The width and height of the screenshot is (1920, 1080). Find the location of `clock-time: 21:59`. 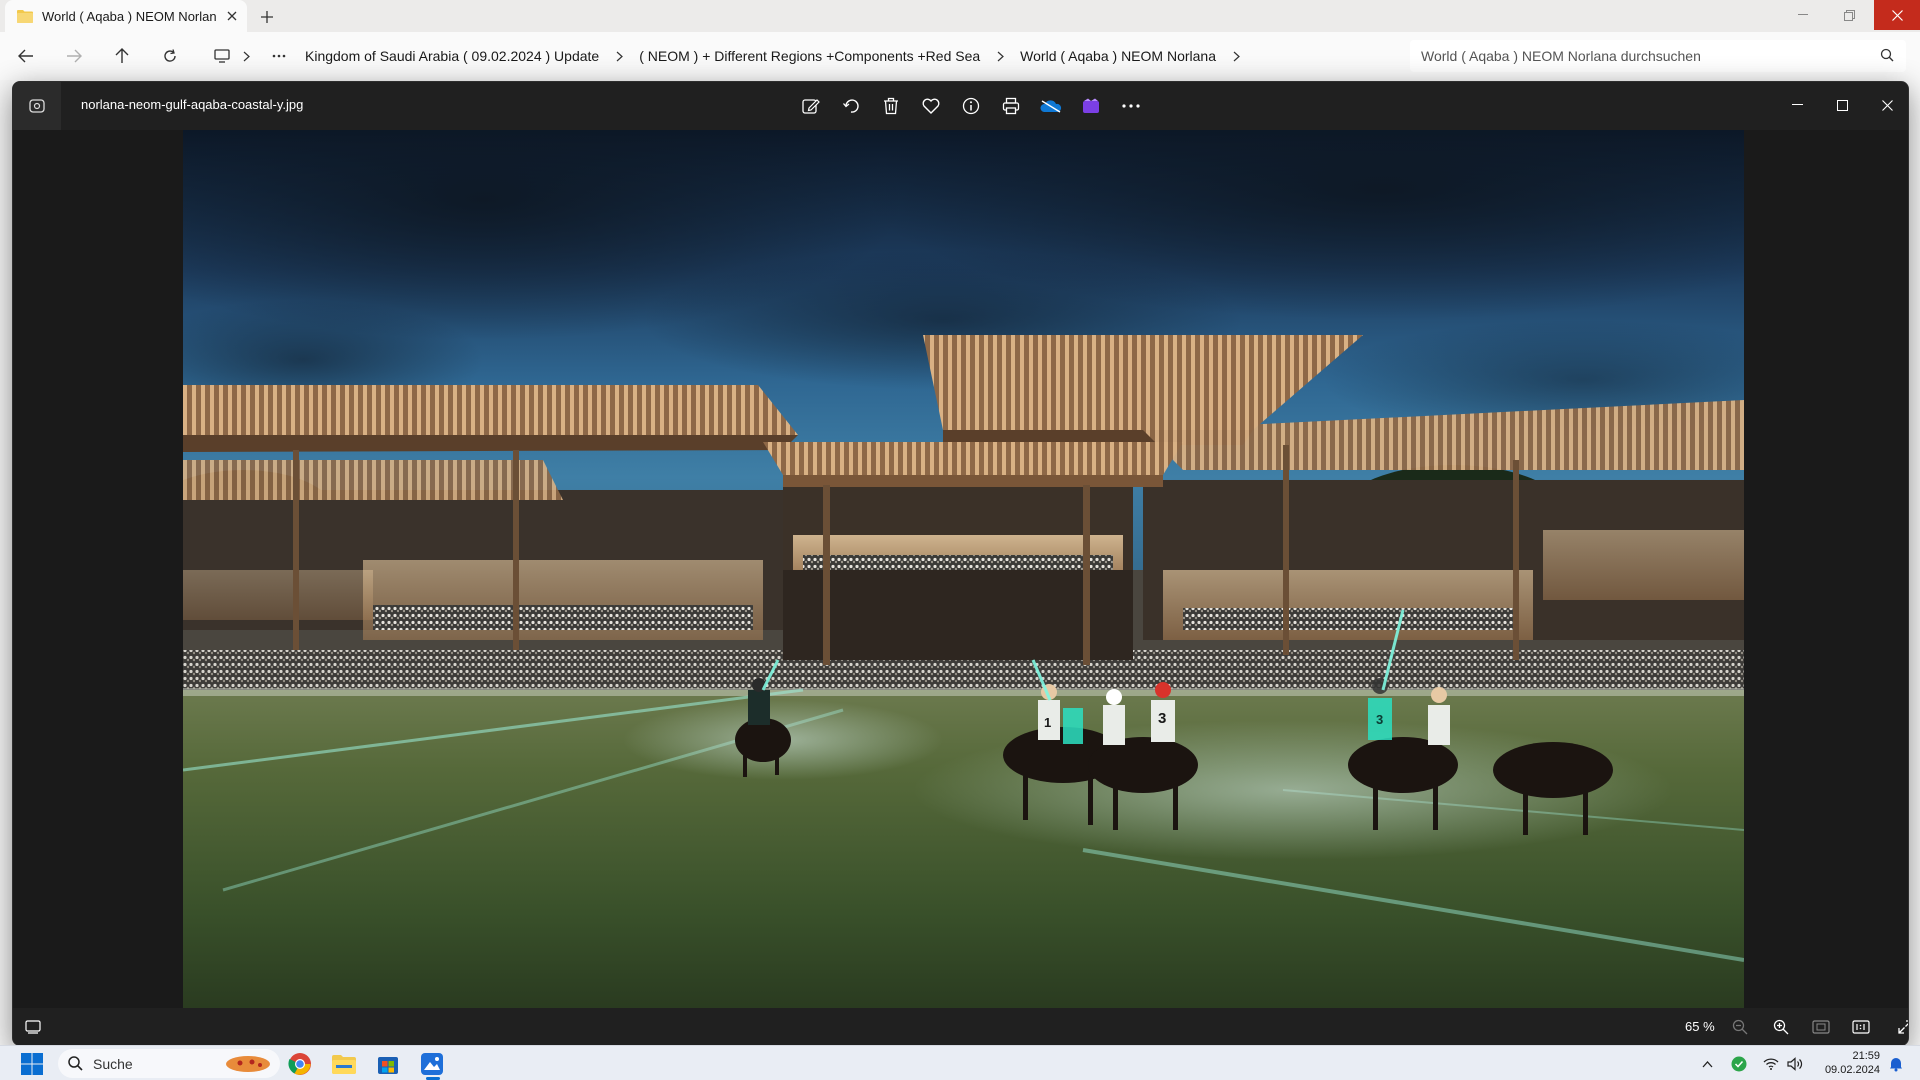

clock-time: 21:59 is located at coordinates (1866, 1056).